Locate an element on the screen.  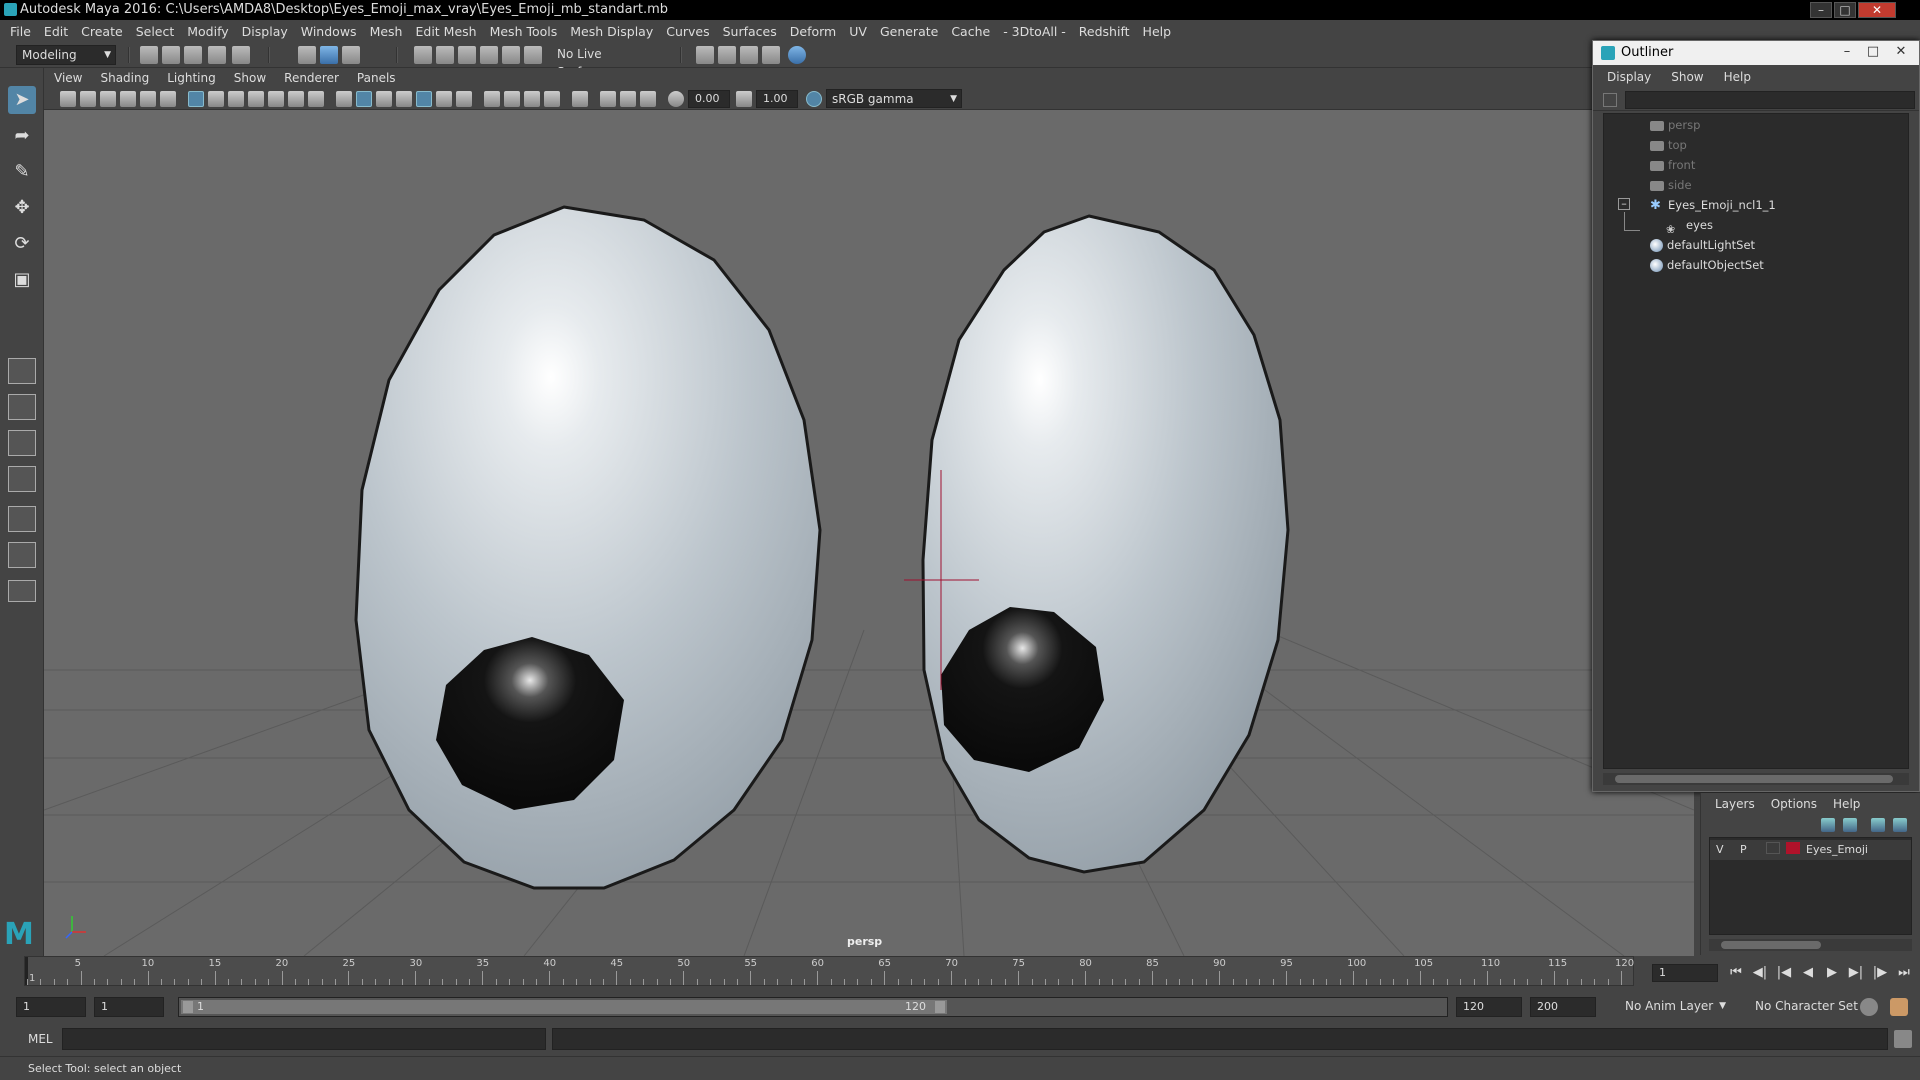
menu-help: Help is located at coordinates (1157, 31).